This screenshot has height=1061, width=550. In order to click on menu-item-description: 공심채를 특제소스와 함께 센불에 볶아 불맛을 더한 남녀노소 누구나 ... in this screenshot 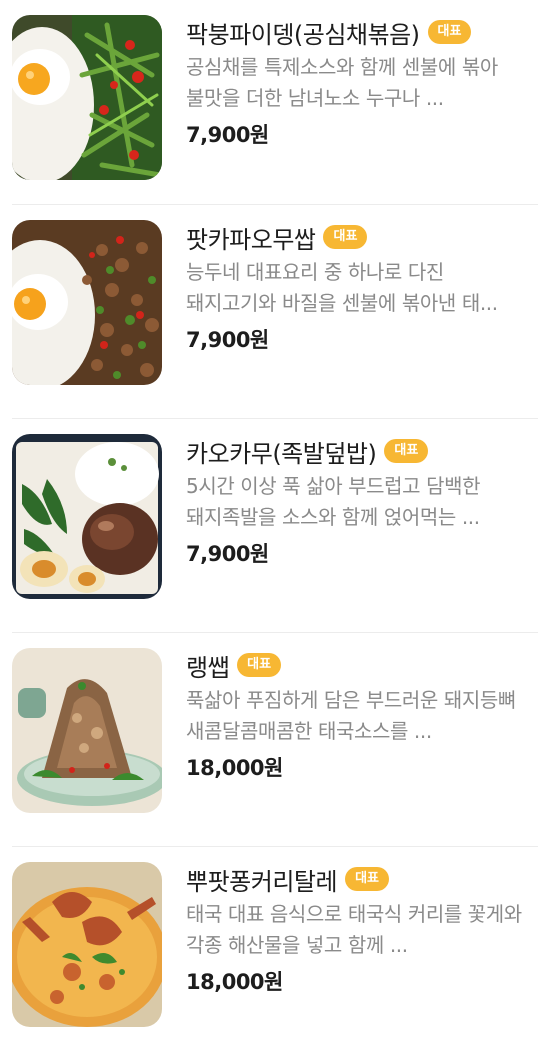, I will do `click(342, 82)`.